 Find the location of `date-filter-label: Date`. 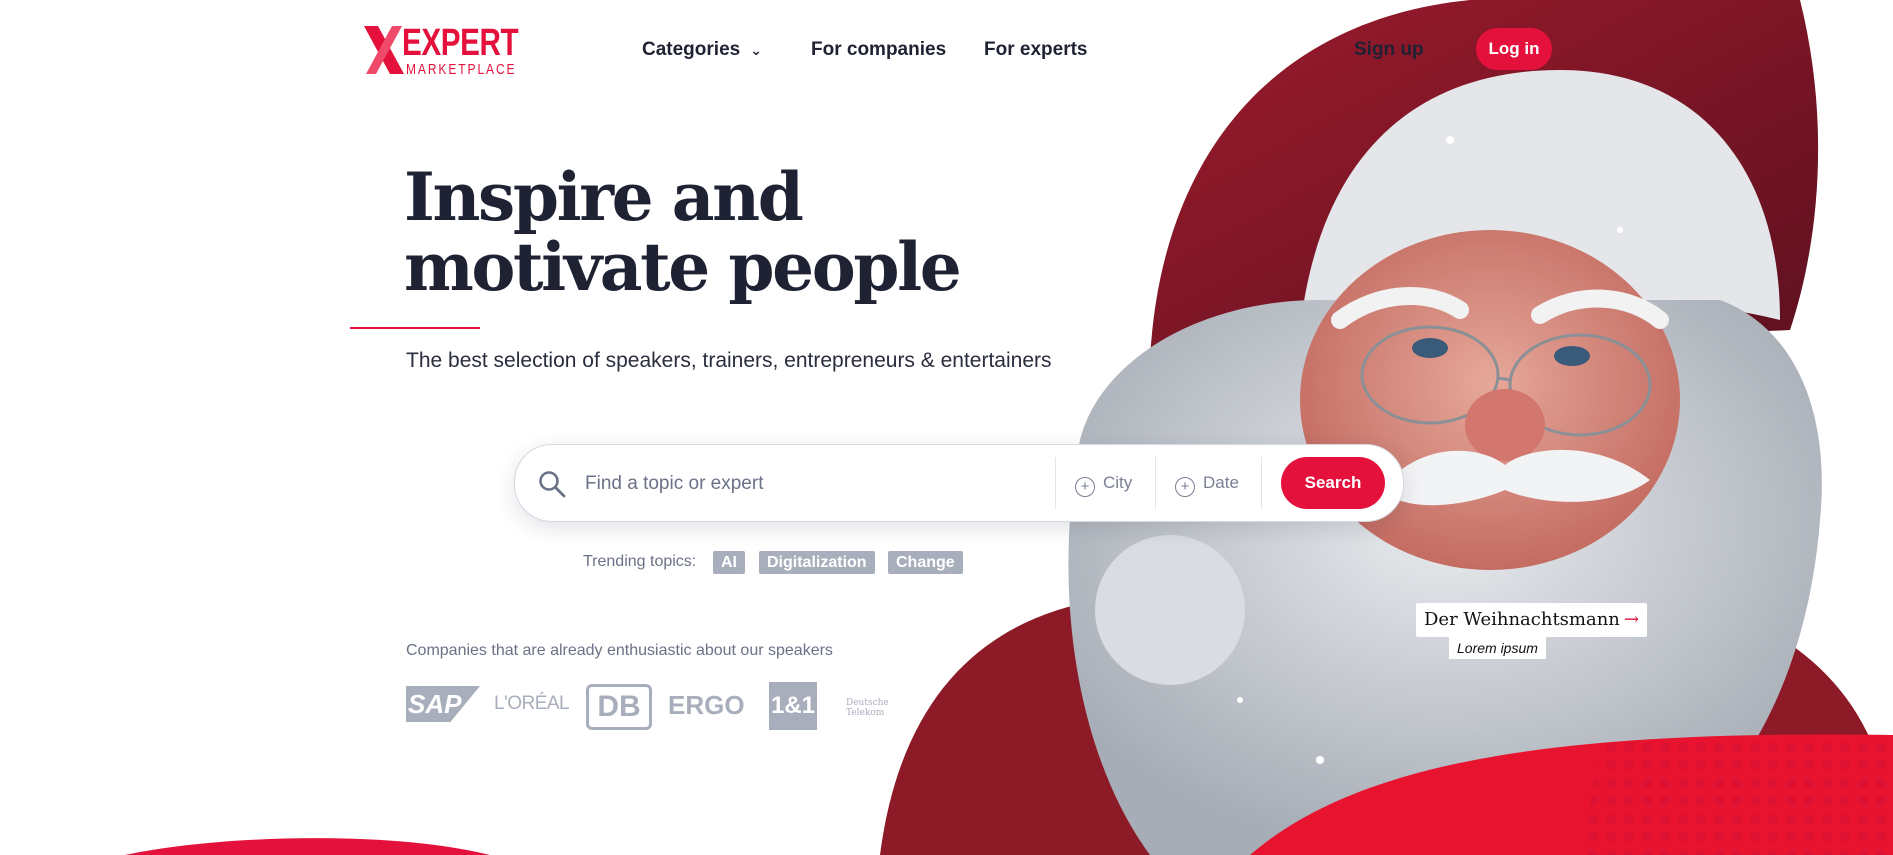

date-filter-label: Date is located at coordinates (1221, 482).